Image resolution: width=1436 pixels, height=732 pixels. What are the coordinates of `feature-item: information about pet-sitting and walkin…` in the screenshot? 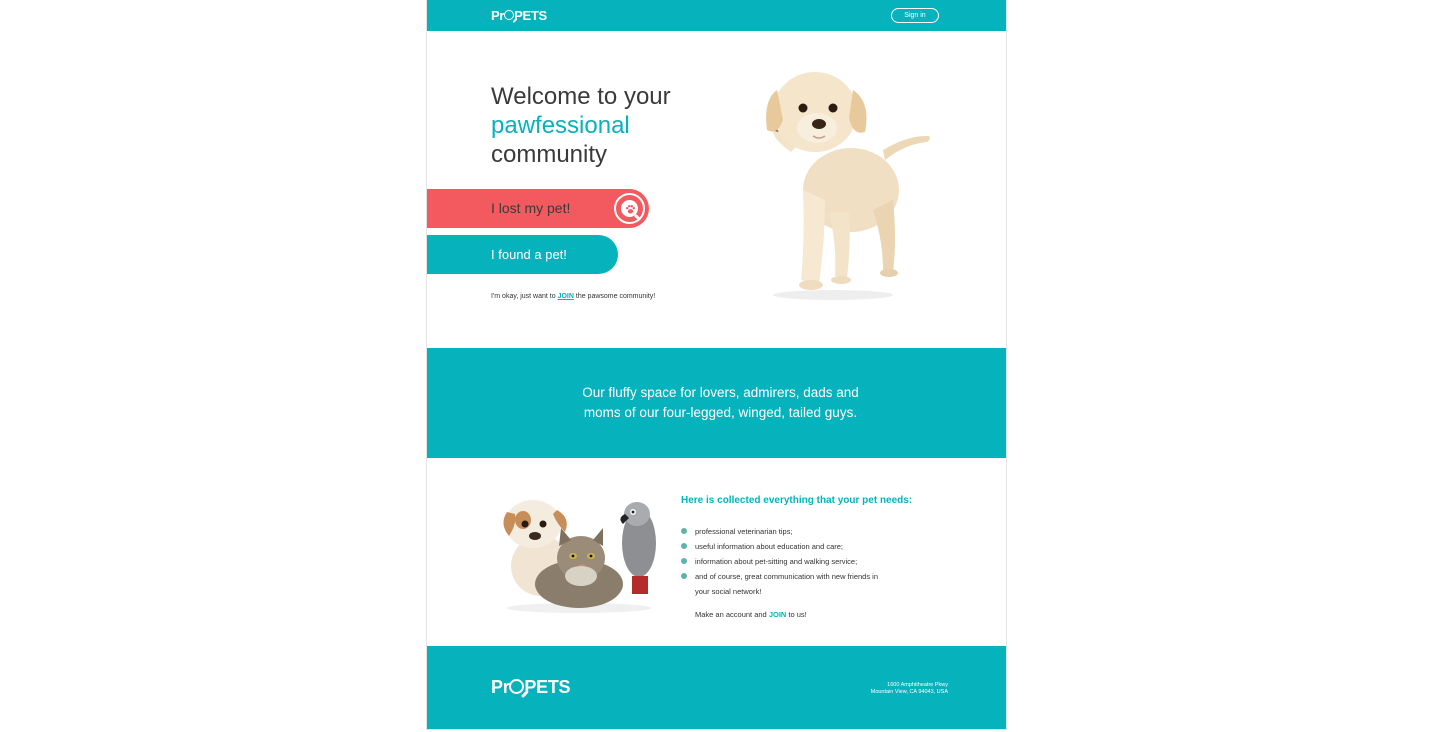 It's located at (801, 561).